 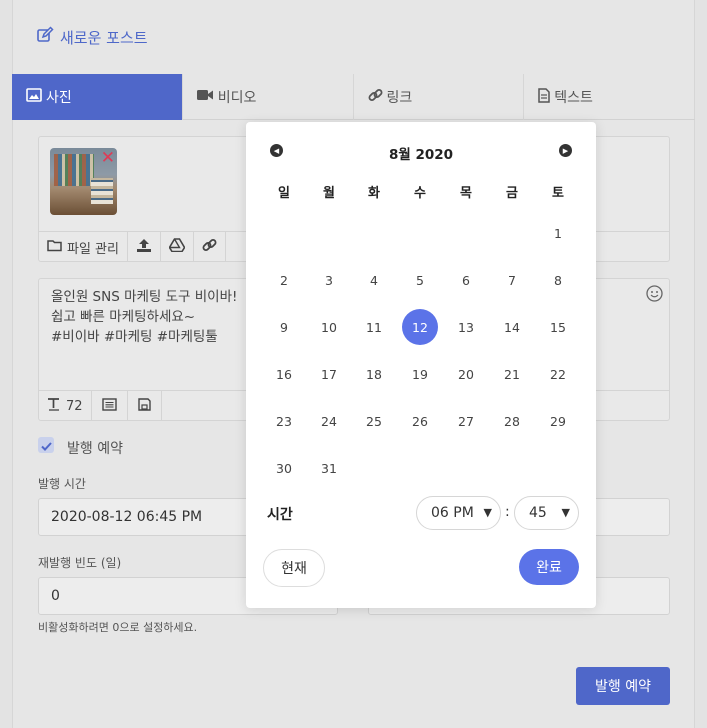 I want to click on calendar-day: 11, so click(x=374, y=327).